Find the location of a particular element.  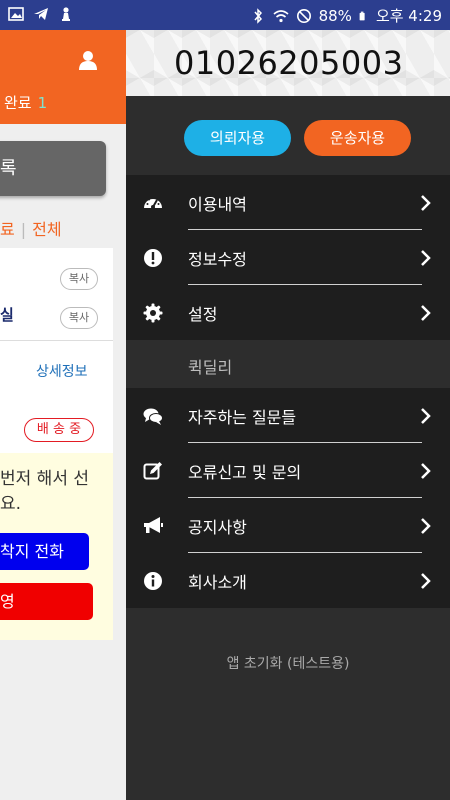

section-title: 퀵딜리 is located at coordinates (210, 367).